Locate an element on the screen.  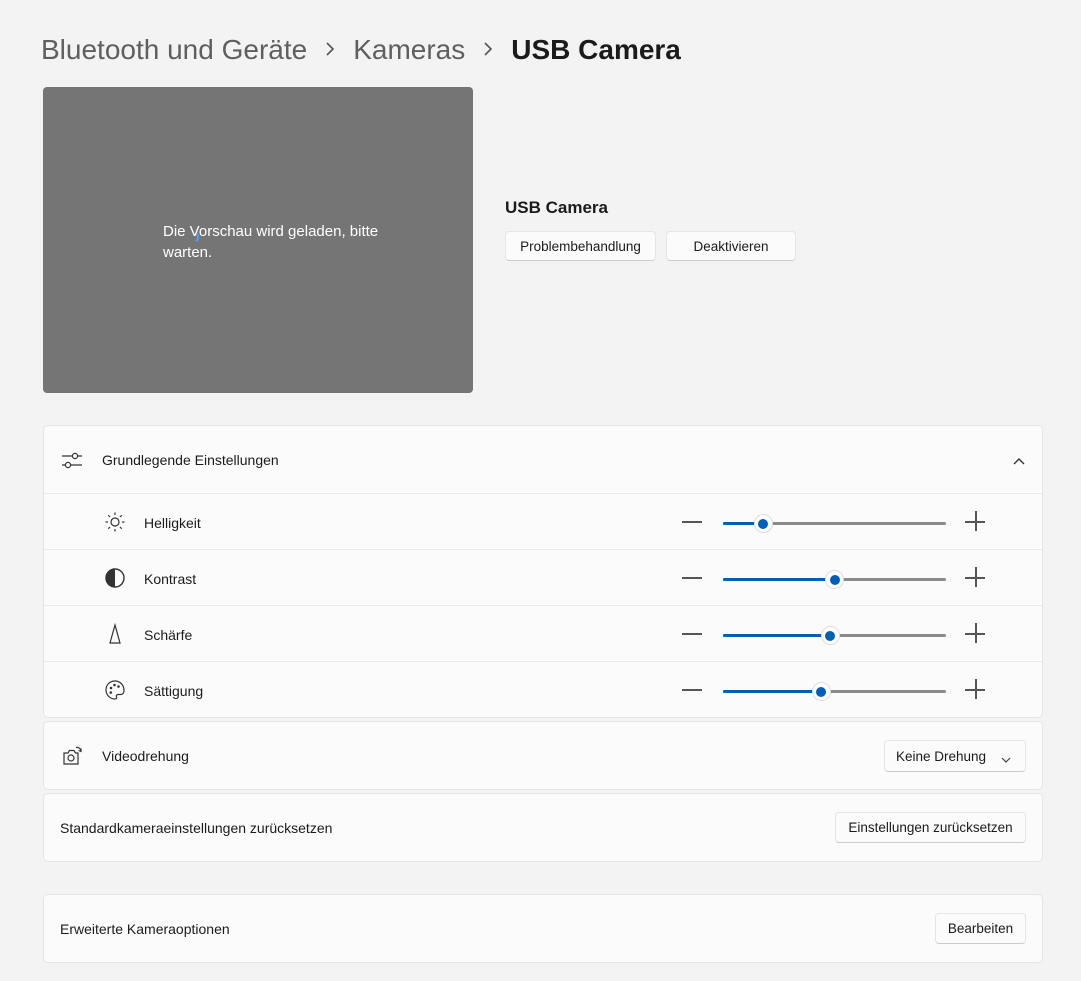
camera-preview: Die Vorschau wird geladen, bitte warten. is located at coordinates (258, 240).